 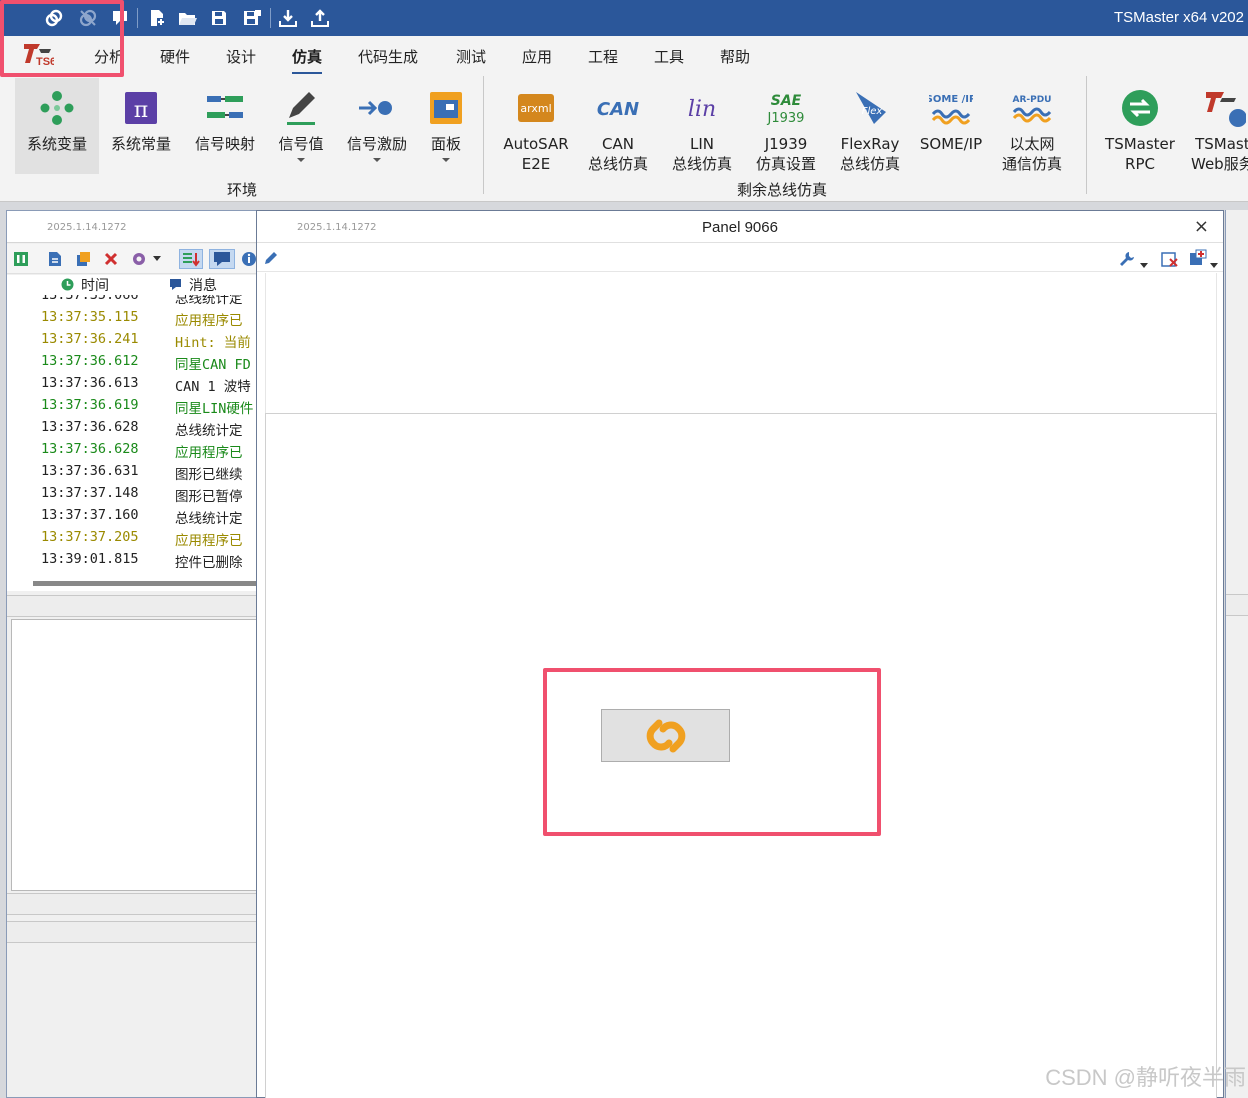 I want to click on ribbon-label: TSMast Web服务, so click(x=1219, y=154).